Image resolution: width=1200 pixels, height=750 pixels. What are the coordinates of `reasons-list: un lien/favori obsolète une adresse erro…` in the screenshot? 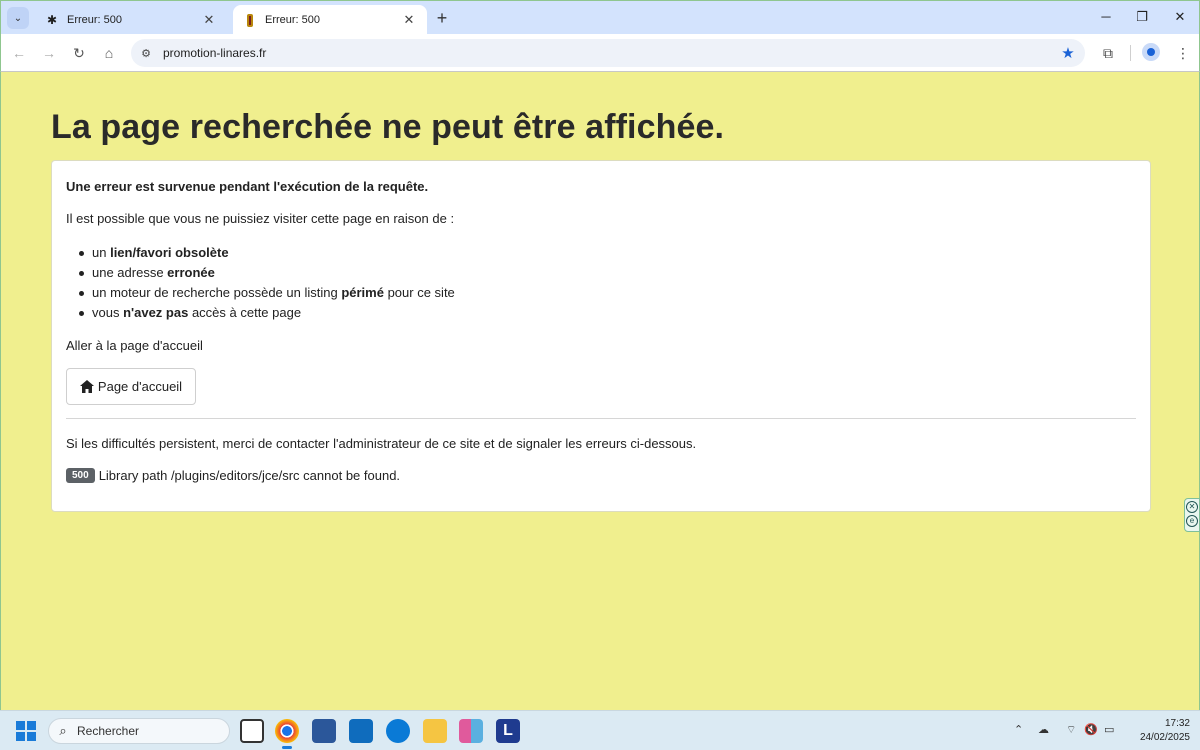 It's located at (260, 283).